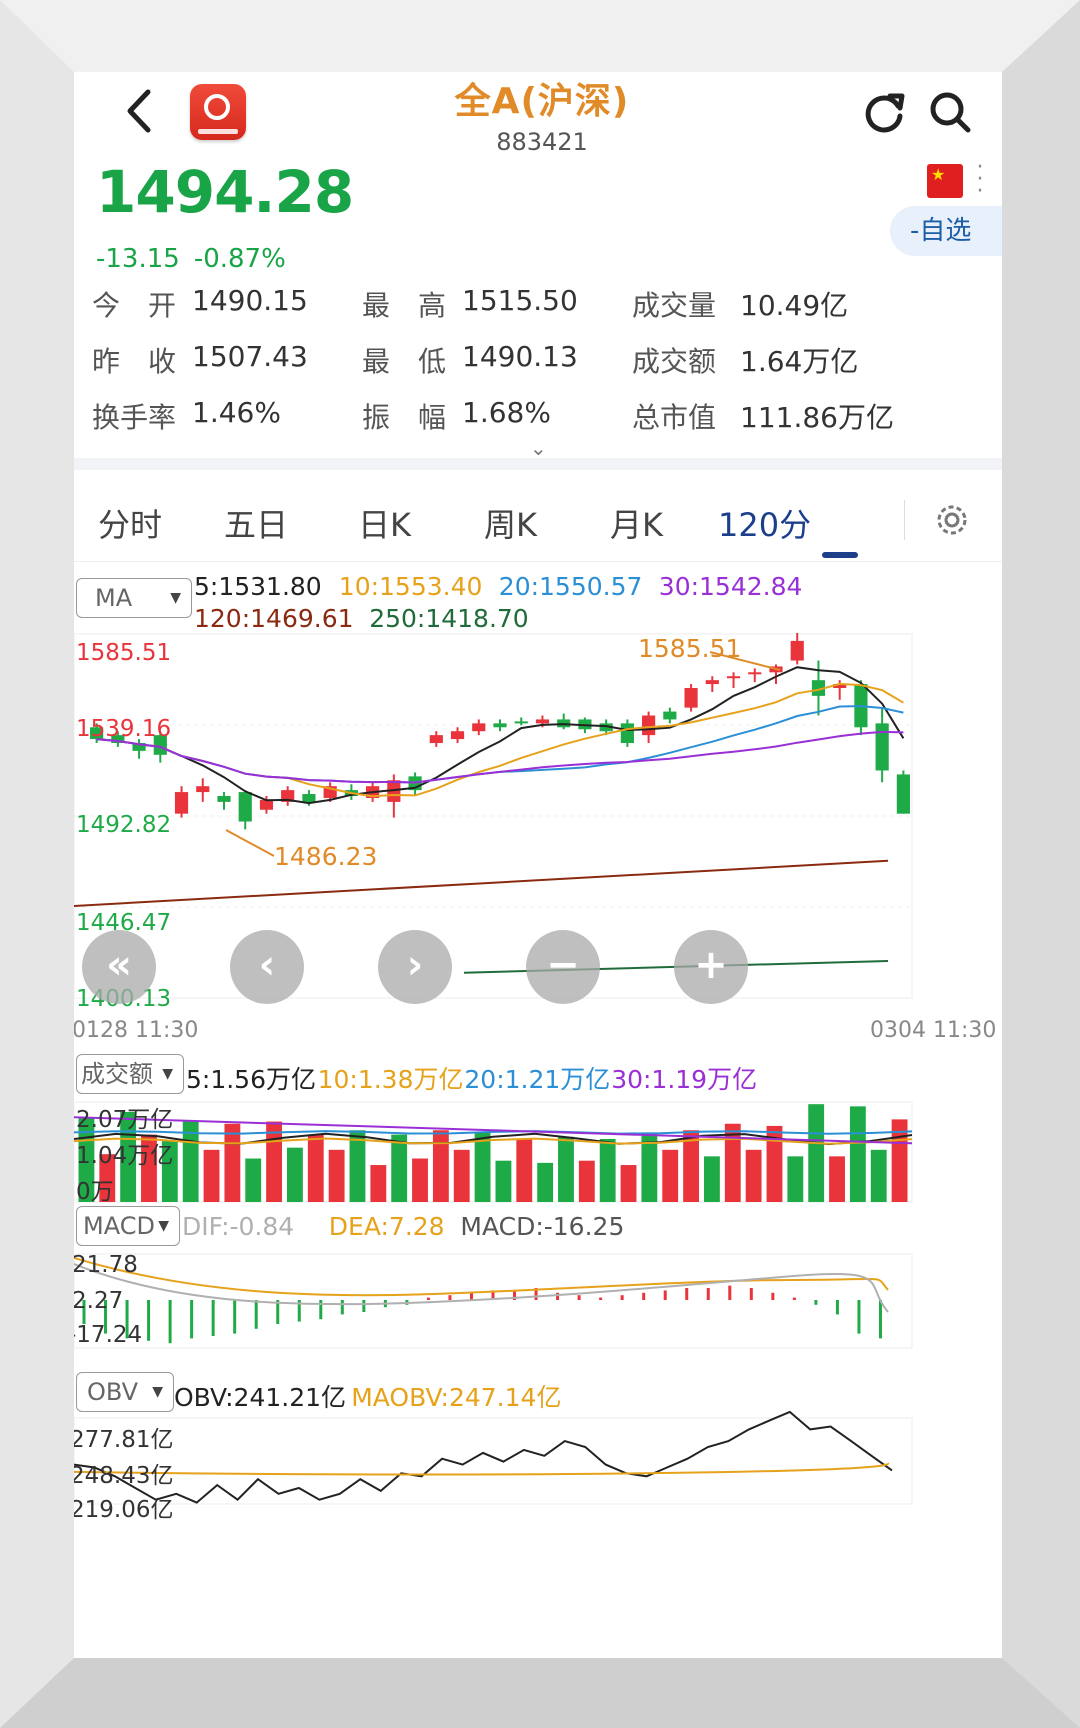 The image size is (1080, 1728). Describe the element at coordinates (119, 1226) in the screenshot. I see `macd-selector-label: MACD` at that location.